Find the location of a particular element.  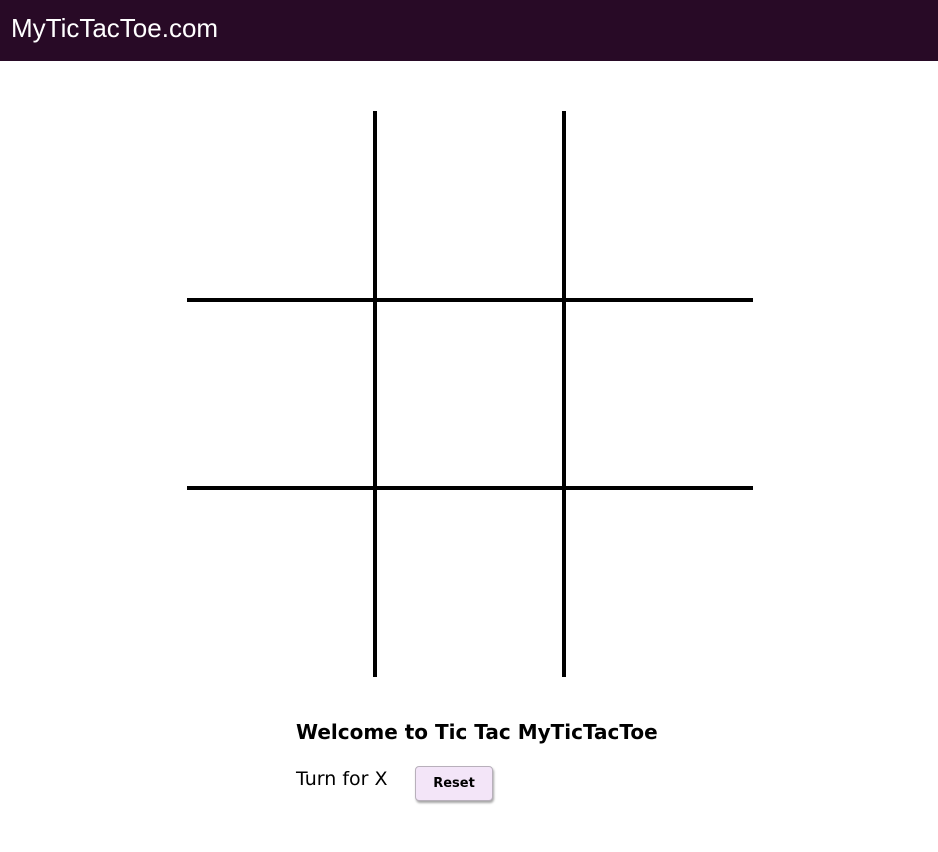

reset-button: Reset is located at coordinates (454, 783).